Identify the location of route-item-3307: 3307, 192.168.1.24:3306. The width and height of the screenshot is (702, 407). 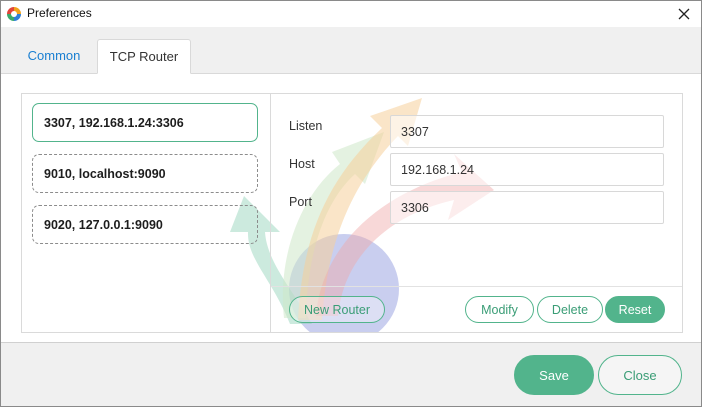
(145, 122).